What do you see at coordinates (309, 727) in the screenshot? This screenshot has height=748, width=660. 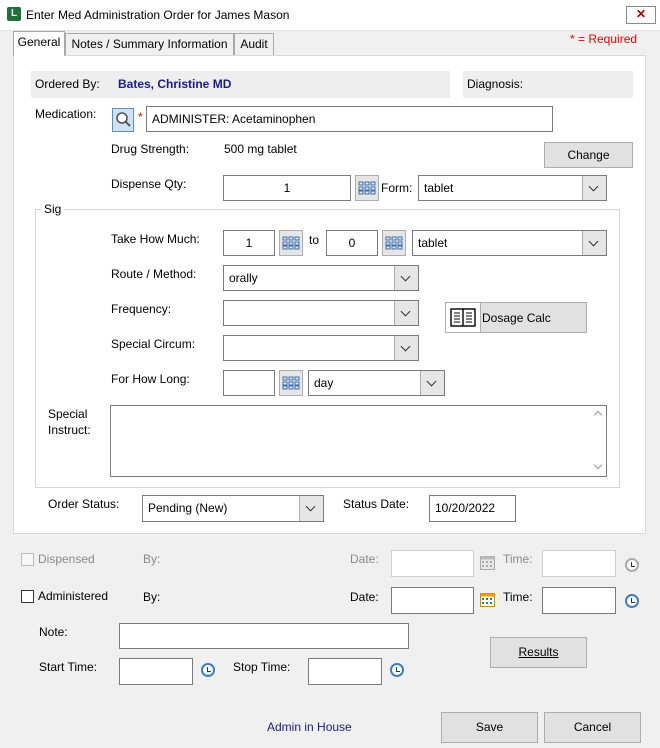 I see `admin-in-house-link: Admin in House` at bounding box center [309, 727].